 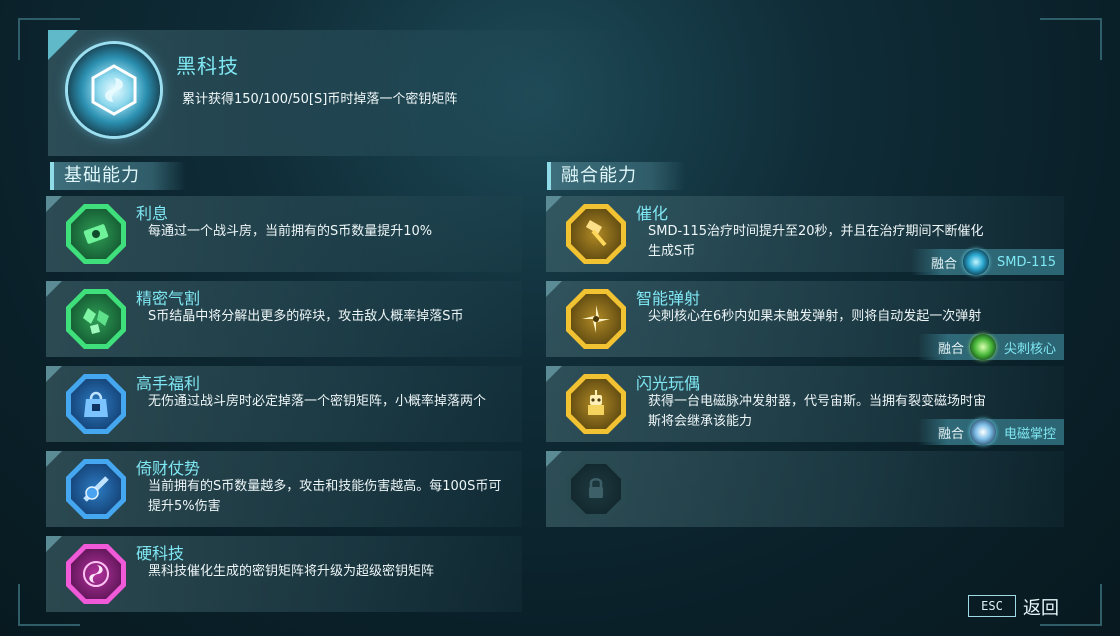 What do you see at coordinates (291, 571) in the screenshot?
I see `ability-description: 黑科技催化生成的密钥矩阵将升级为超级密钥矩阵` at bounding box center [291, 571].